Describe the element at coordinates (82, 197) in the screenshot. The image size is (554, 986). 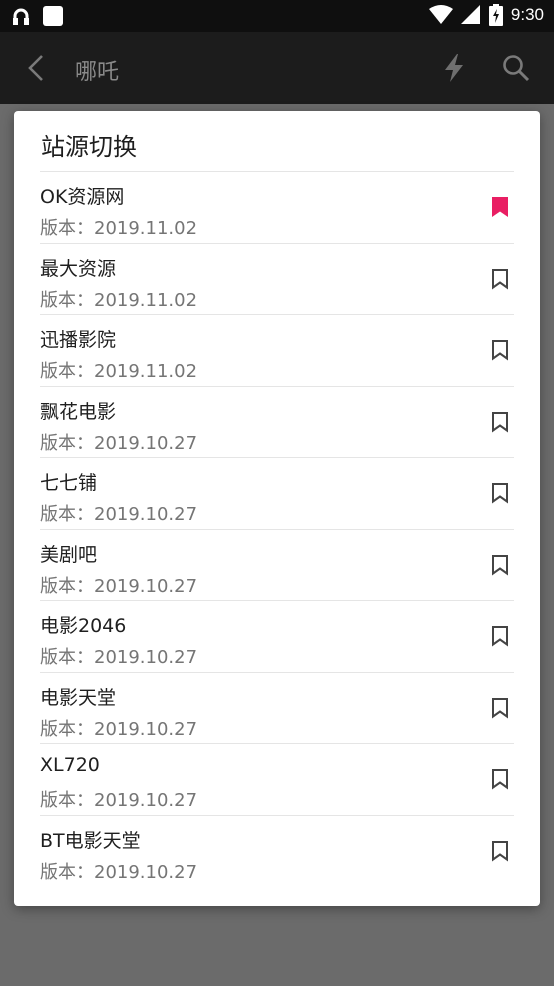
I see `source-name: OK资源网` at that location.